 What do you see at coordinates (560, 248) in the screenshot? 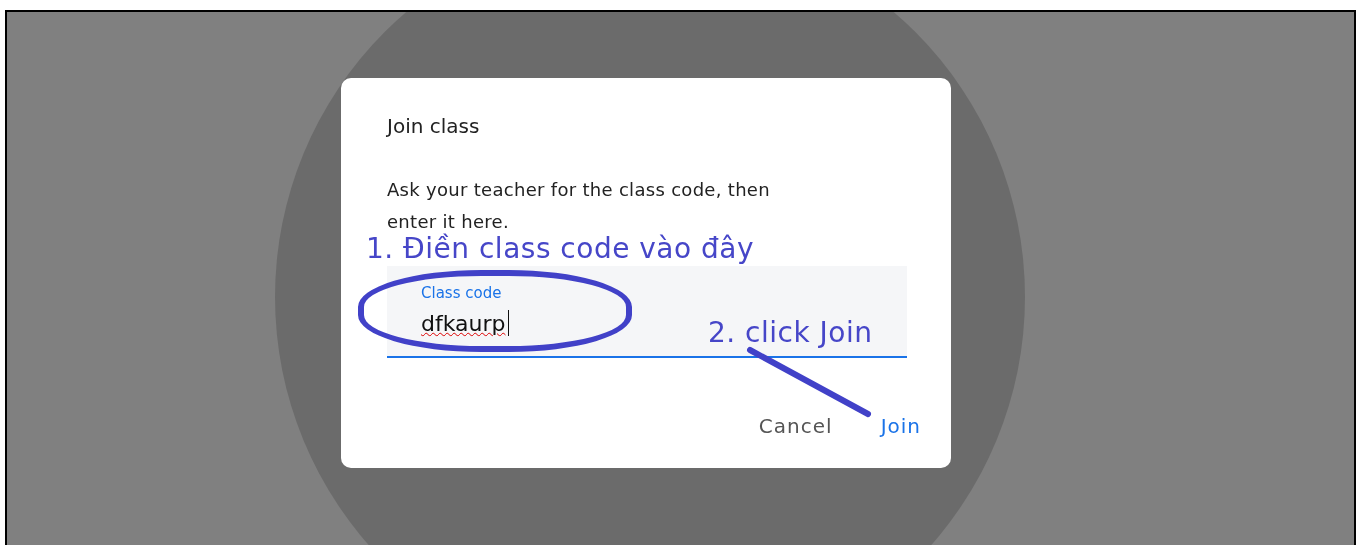
I see `annotation-text: 1. Điền class code vào đây` at bounding box center [560, 248].